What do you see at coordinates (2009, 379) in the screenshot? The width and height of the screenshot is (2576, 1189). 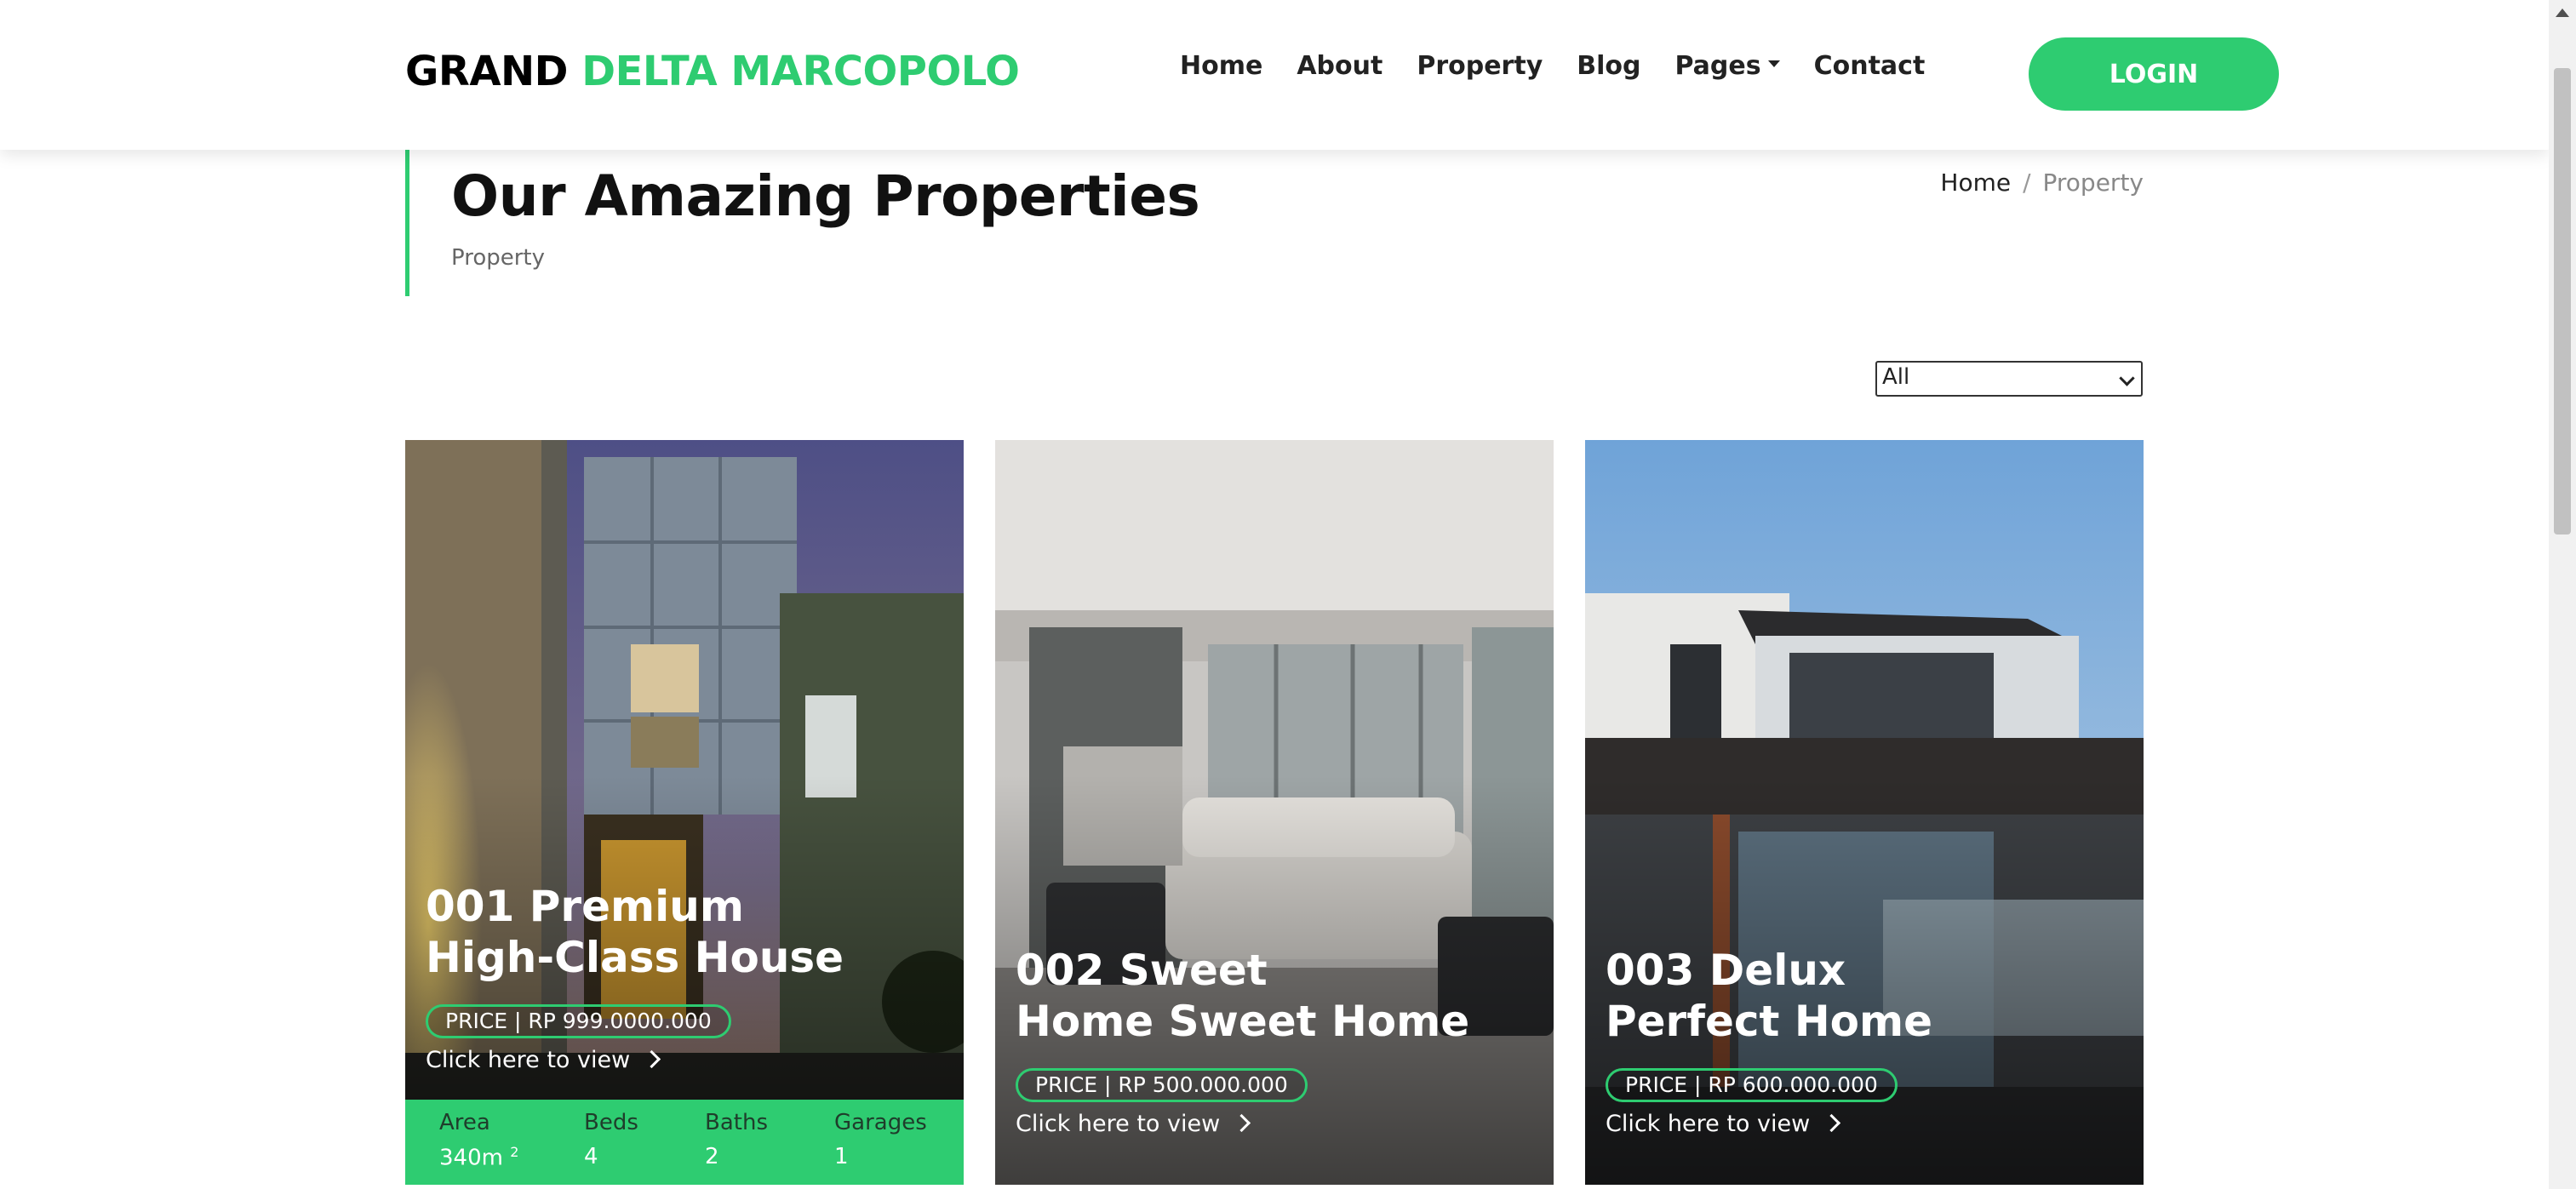 I see `property-filter-select: All` at bounding box center [2009, 379].